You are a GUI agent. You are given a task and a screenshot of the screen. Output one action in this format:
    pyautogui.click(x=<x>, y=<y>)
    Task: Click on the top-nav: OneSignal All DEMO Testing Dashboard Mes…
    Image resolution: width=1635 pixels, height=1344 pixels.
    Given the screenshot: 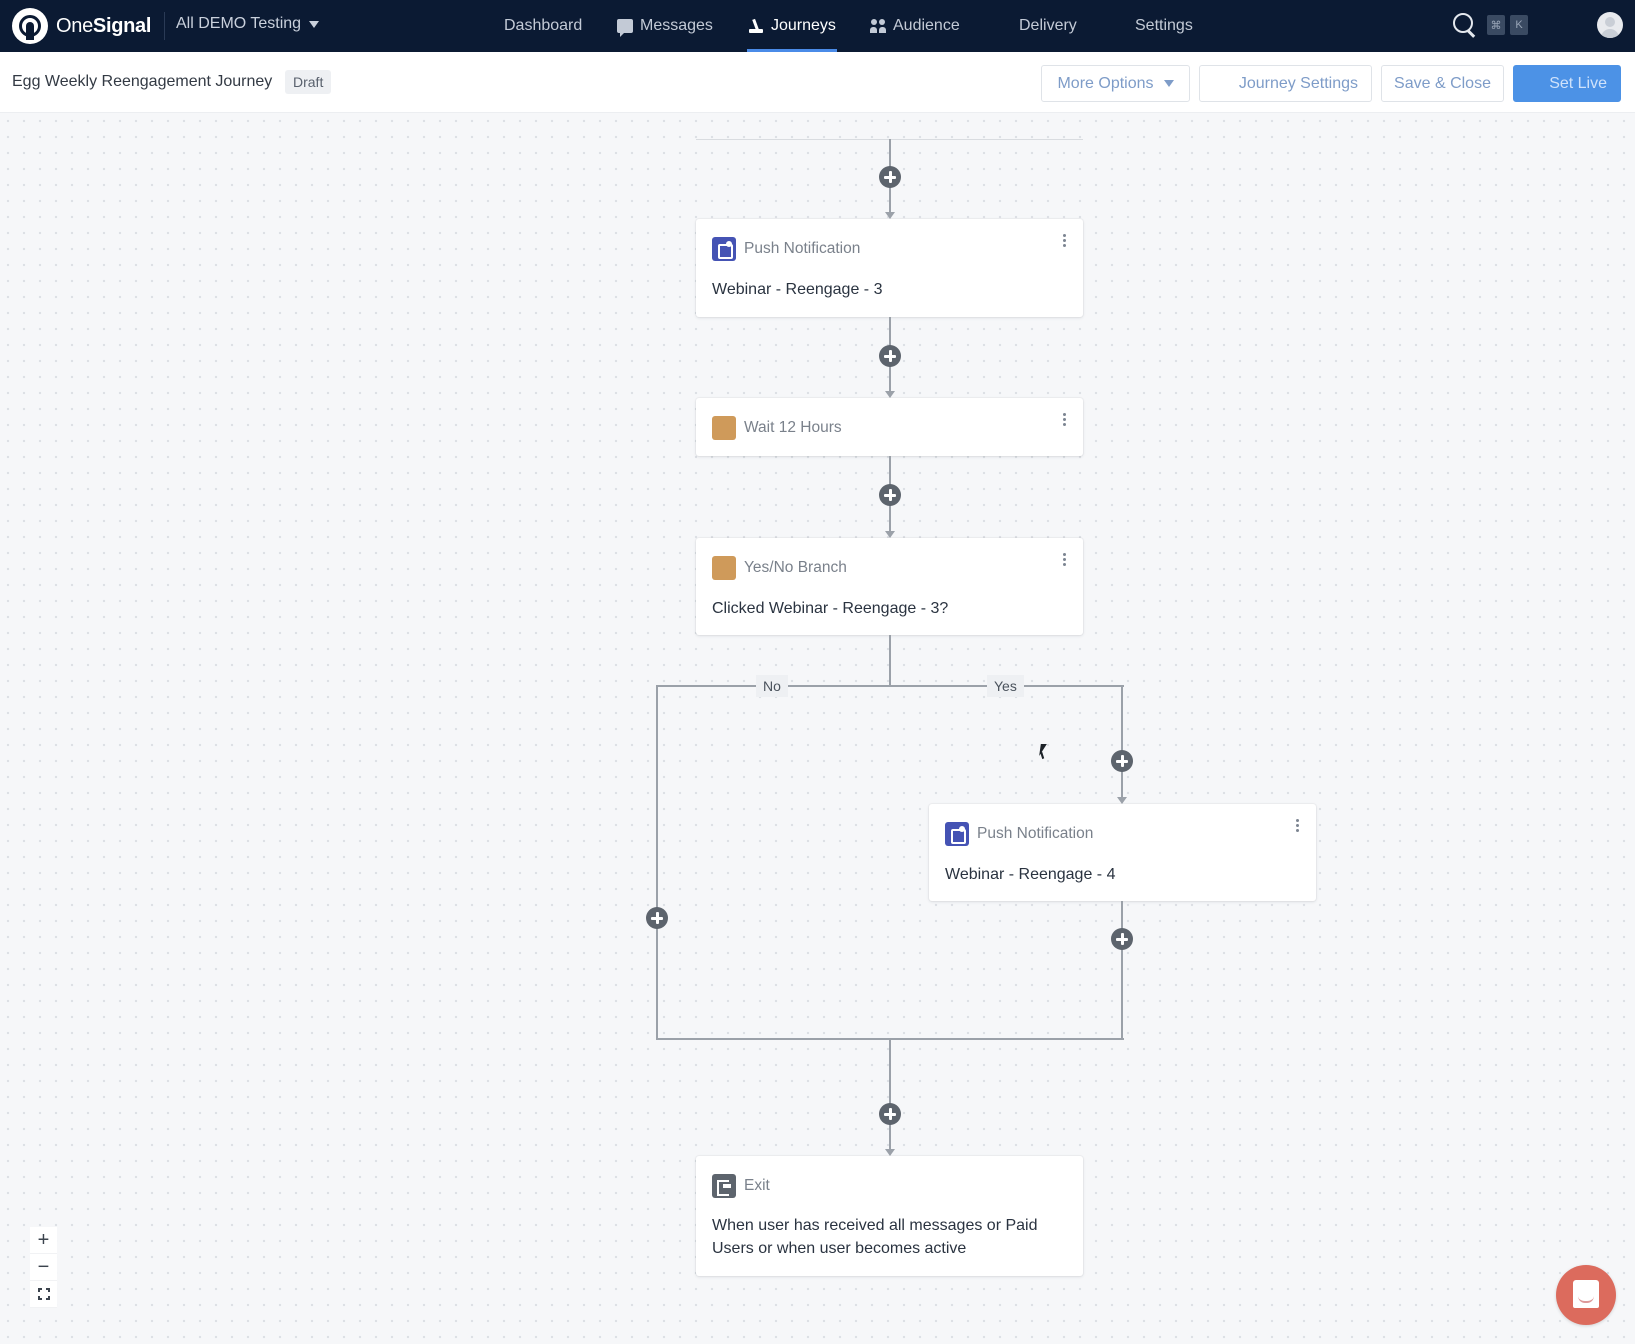 What is the action you would take?
    pyautogui.click(x=817, y=26)
    